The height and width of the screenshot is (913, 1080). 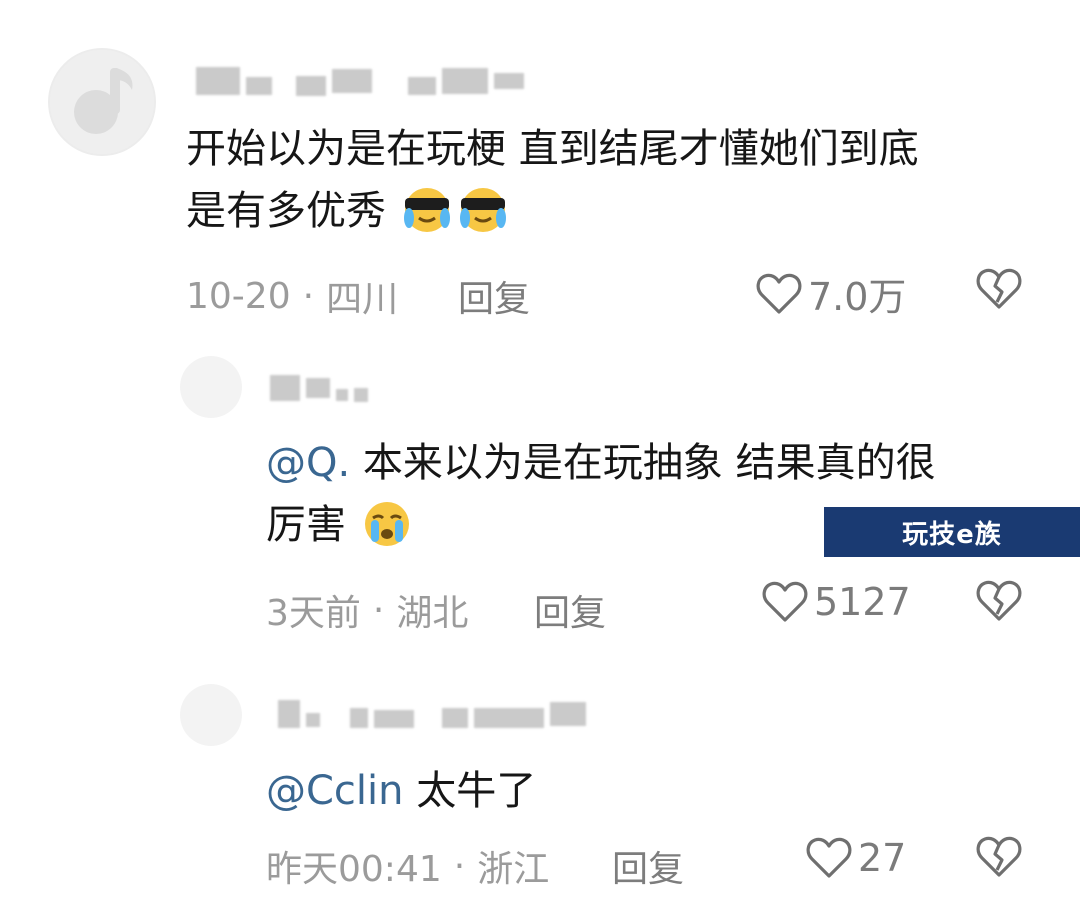 I want to click on reply-location: 浙江, so click(x=513, y=869).